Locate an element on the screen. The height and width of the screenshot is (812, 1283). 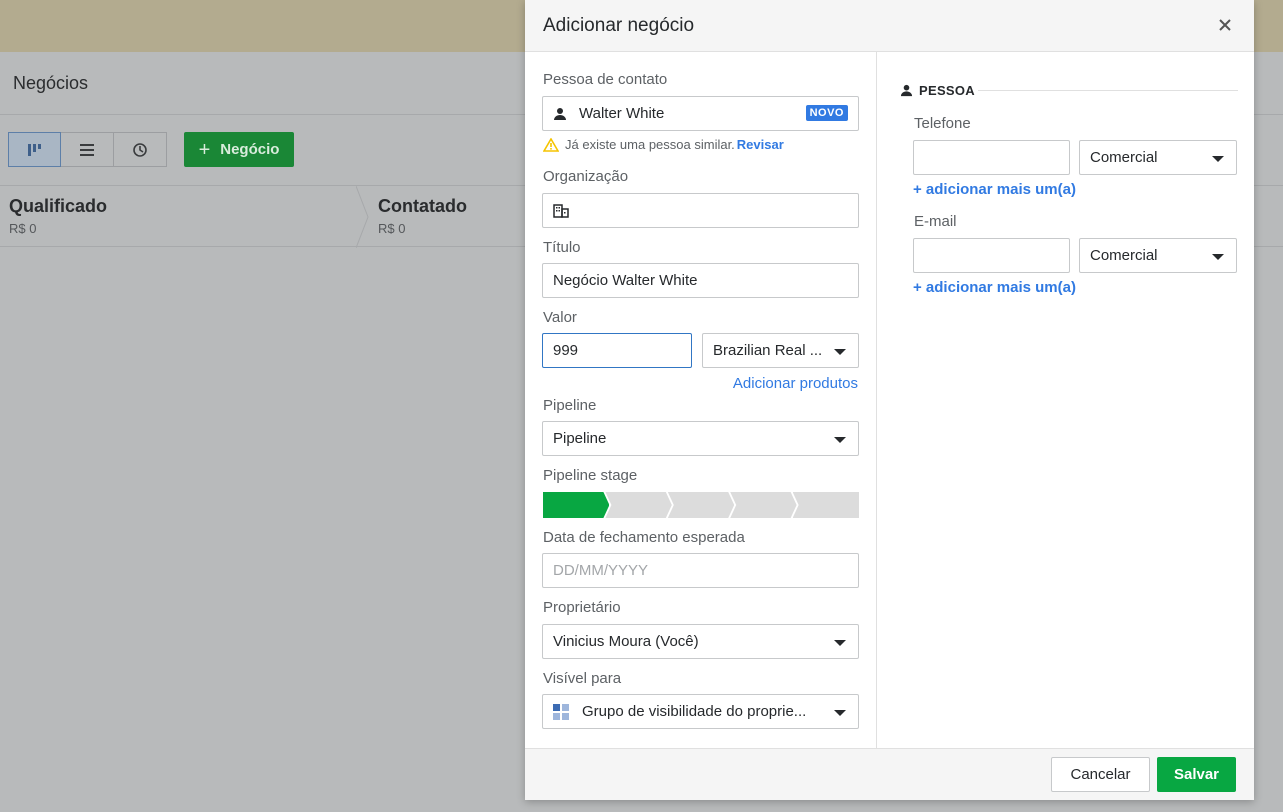
value-input-text: 999 is located at coordinates (566, 350).